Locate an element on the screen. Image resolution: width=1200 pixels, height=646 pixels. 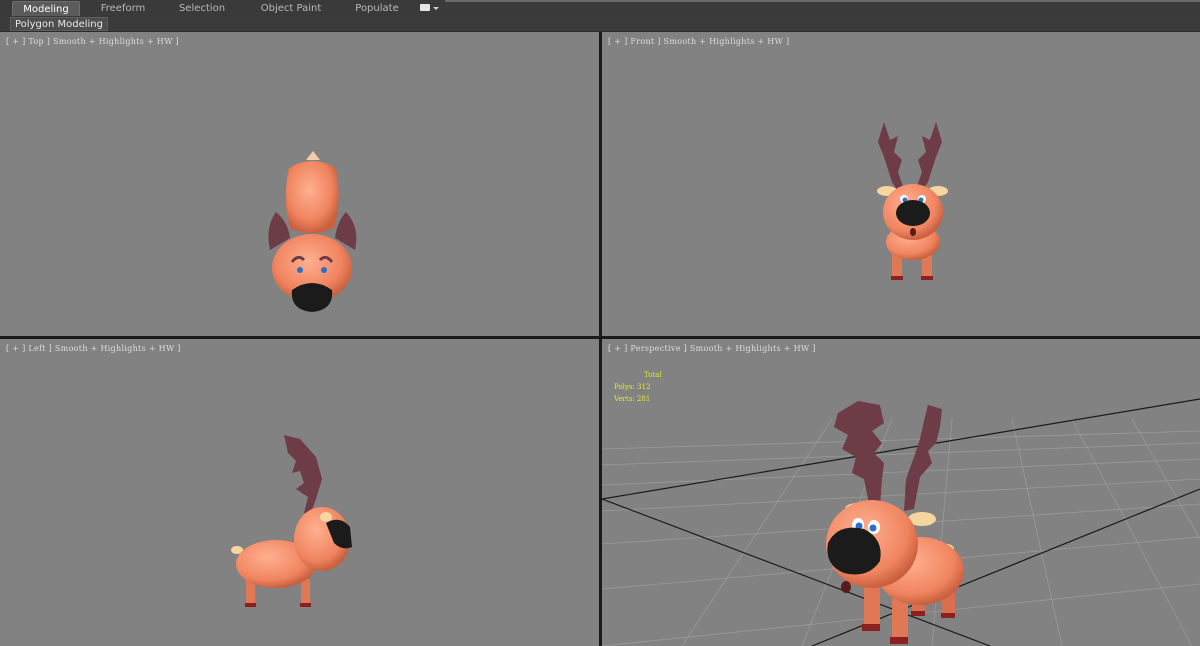
ribbon-toggle-icon is located at coordinates (430, 8).